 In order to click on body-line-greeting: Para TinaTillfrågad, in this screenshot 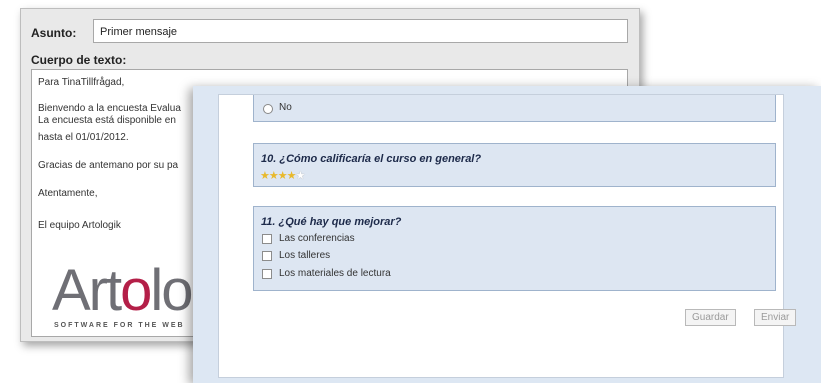, I will do `click(81, 82)`.